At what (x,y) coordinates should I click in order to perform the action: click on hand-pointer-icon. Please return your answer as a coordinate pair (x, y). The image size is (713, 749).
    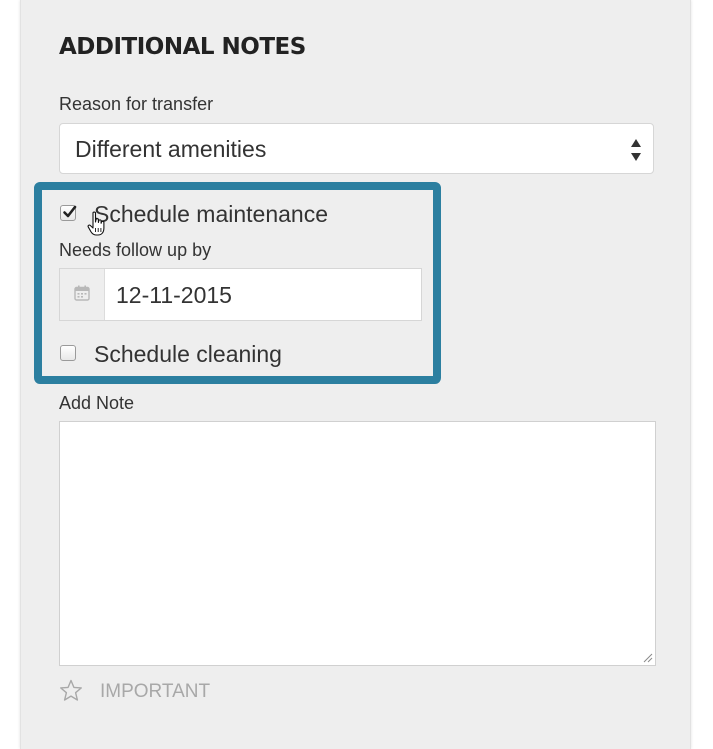
    Looking at the image, I should click on (97, 226).